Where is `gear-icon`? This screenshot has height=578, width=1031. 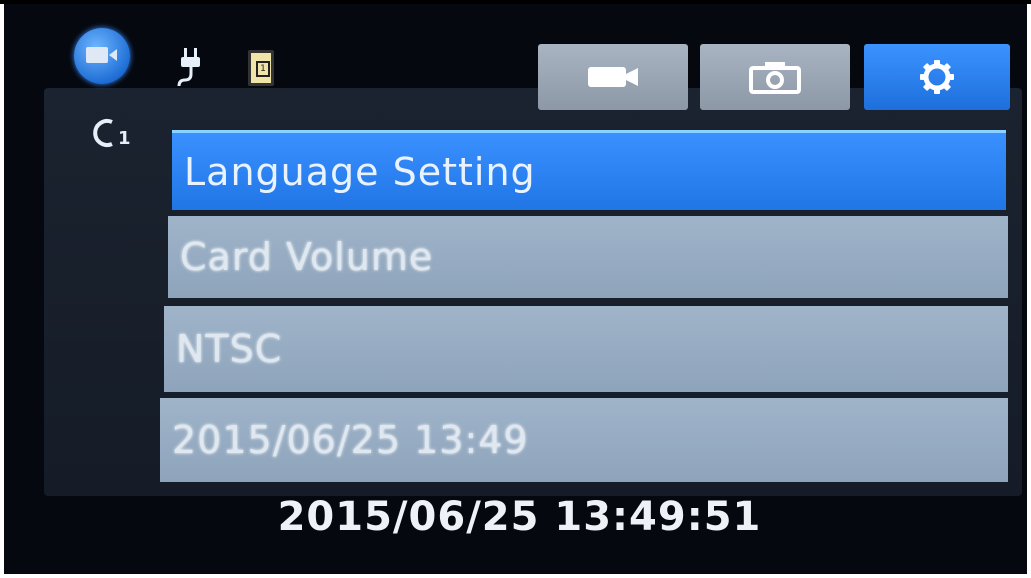 gear-icon is located at coordinates (937, 77).